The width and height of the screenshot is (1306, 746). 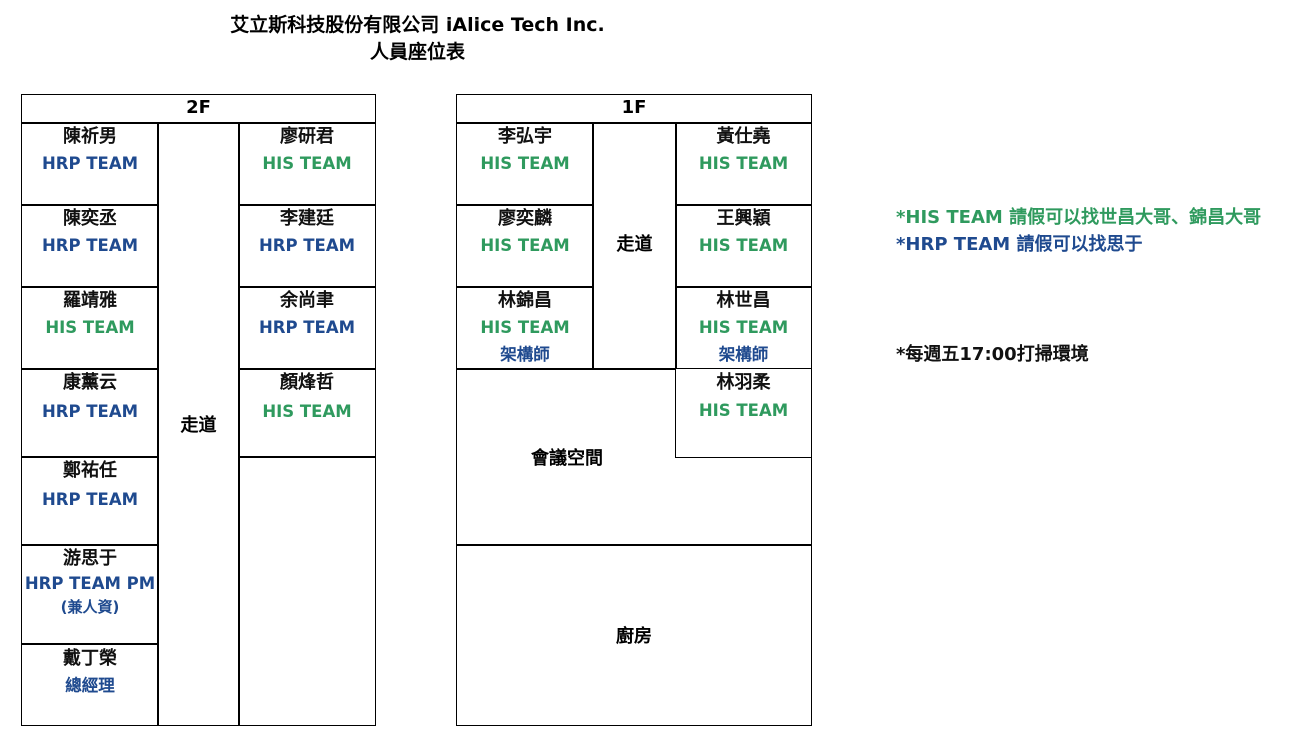 I want to click on floor-1f-header: 1F, so click(x=634, y=109).